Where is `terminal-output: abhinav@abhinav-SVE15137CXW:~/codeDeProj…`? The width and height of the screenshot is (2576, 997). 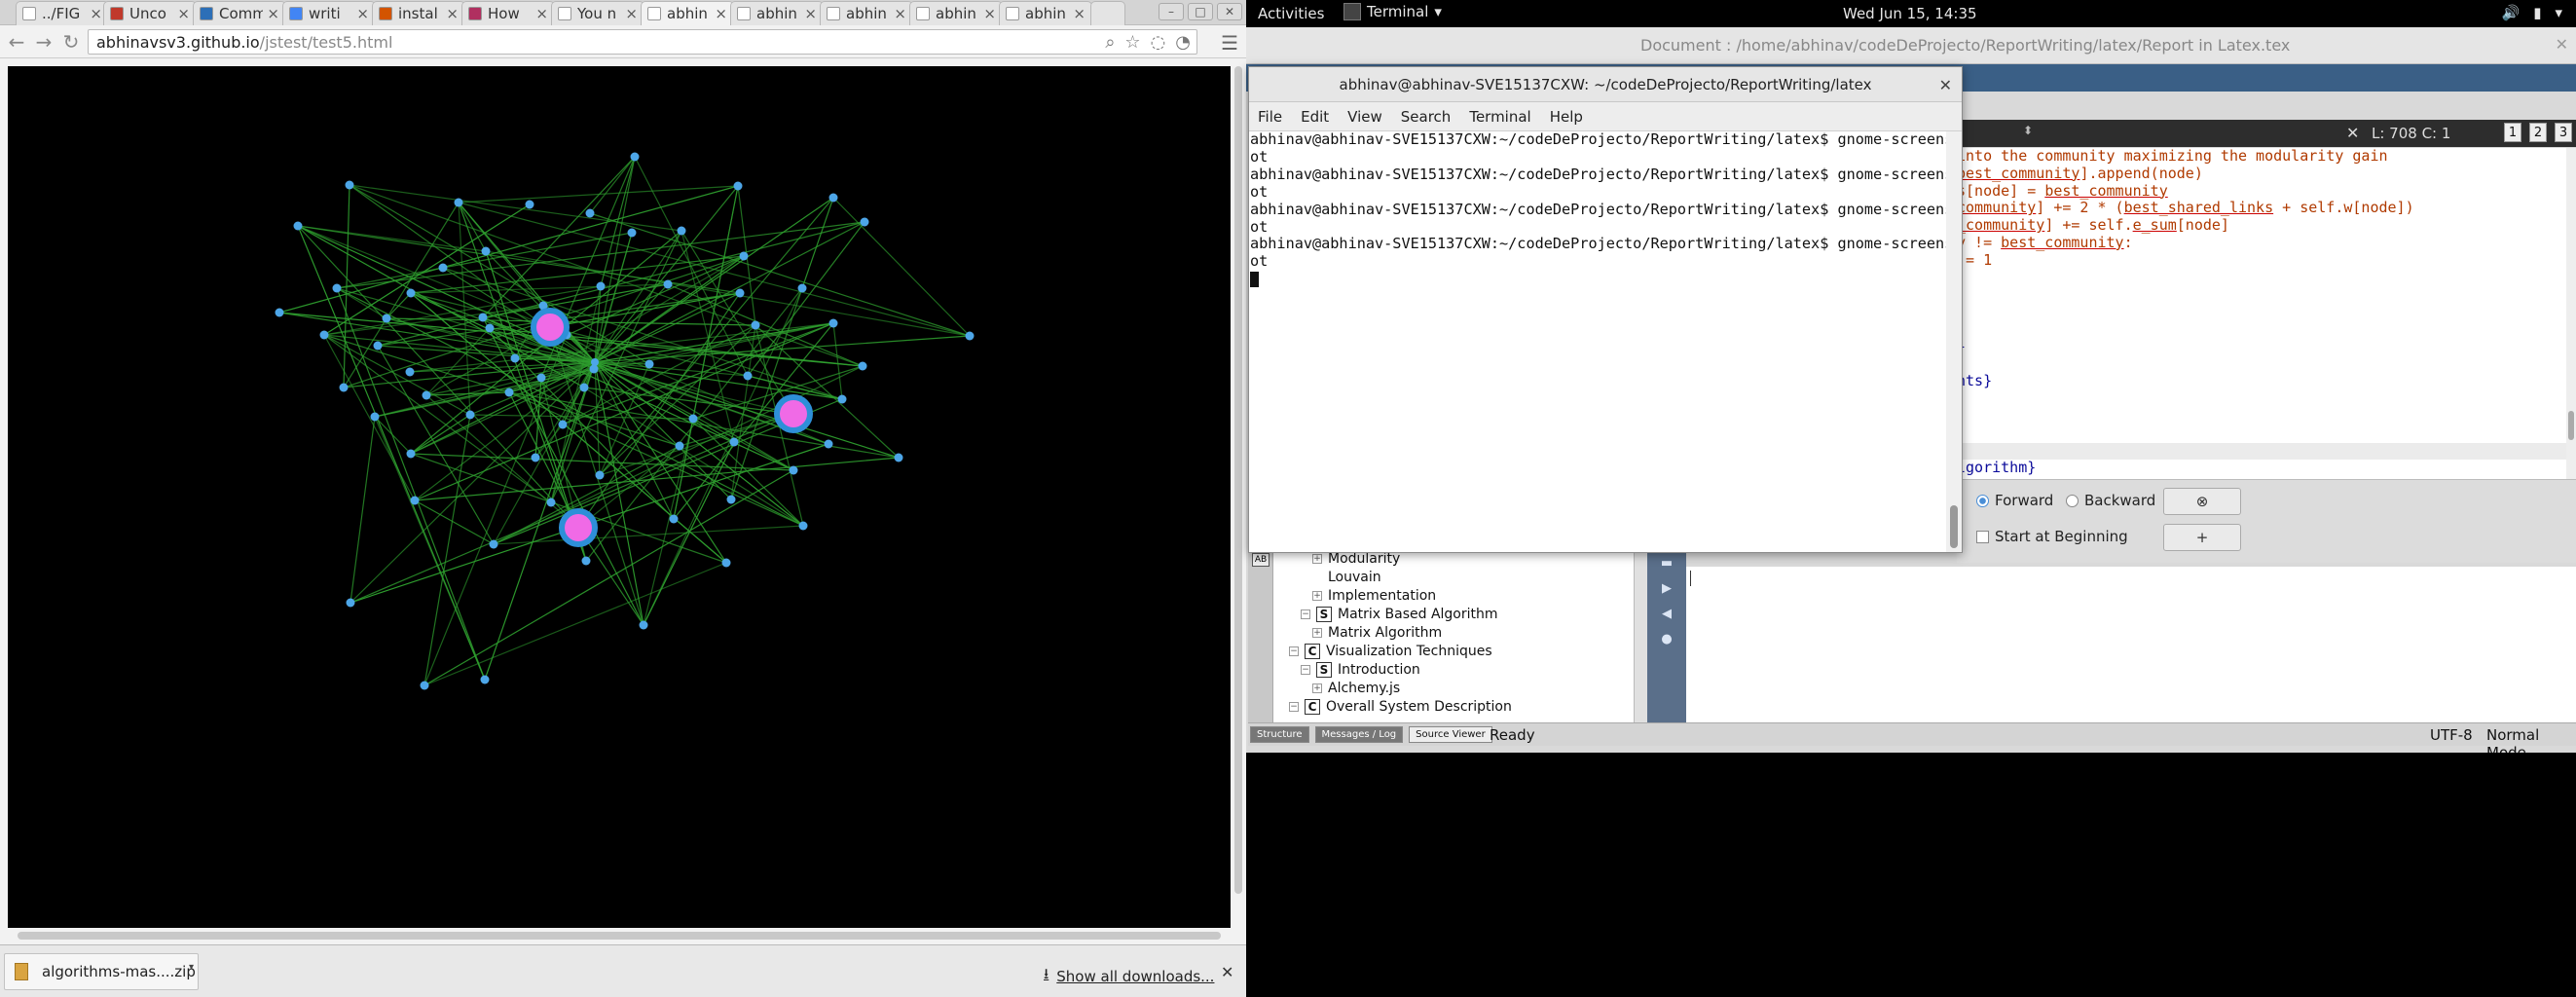 terminal-output: abhinav@abhinav-SVE15137CXW:~/codeDeProj… is located at coordinates (1606, 341).